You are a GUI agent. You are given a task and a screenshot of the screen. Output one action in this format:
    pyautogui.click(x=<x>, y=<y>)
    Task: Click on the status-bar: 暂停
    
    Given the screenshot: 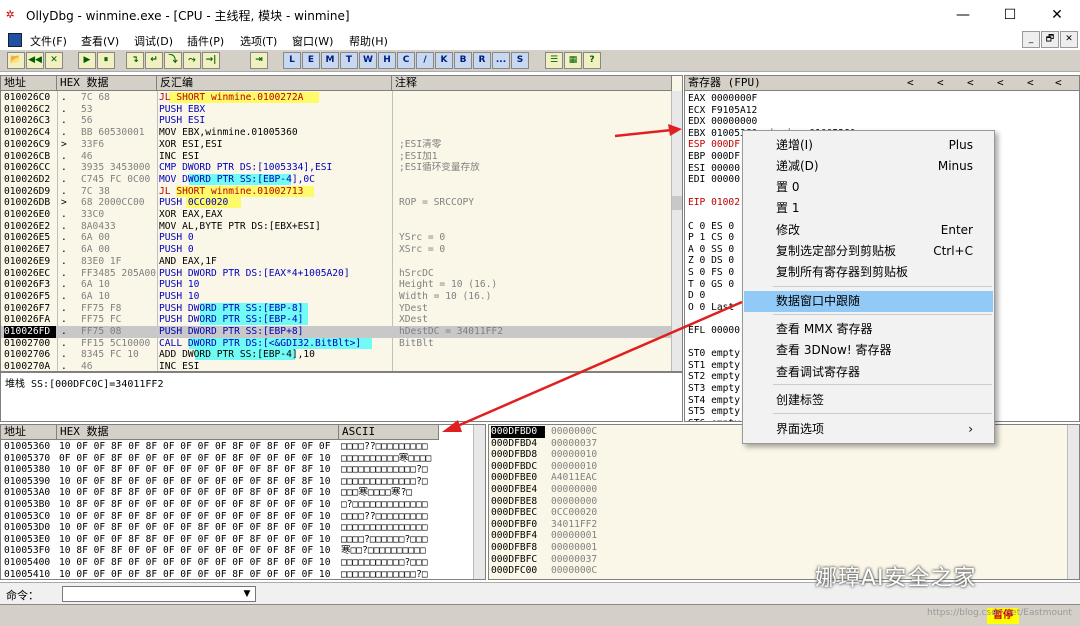 What is the action you would take?
    pyautogui.click(x=540, y=615)
    